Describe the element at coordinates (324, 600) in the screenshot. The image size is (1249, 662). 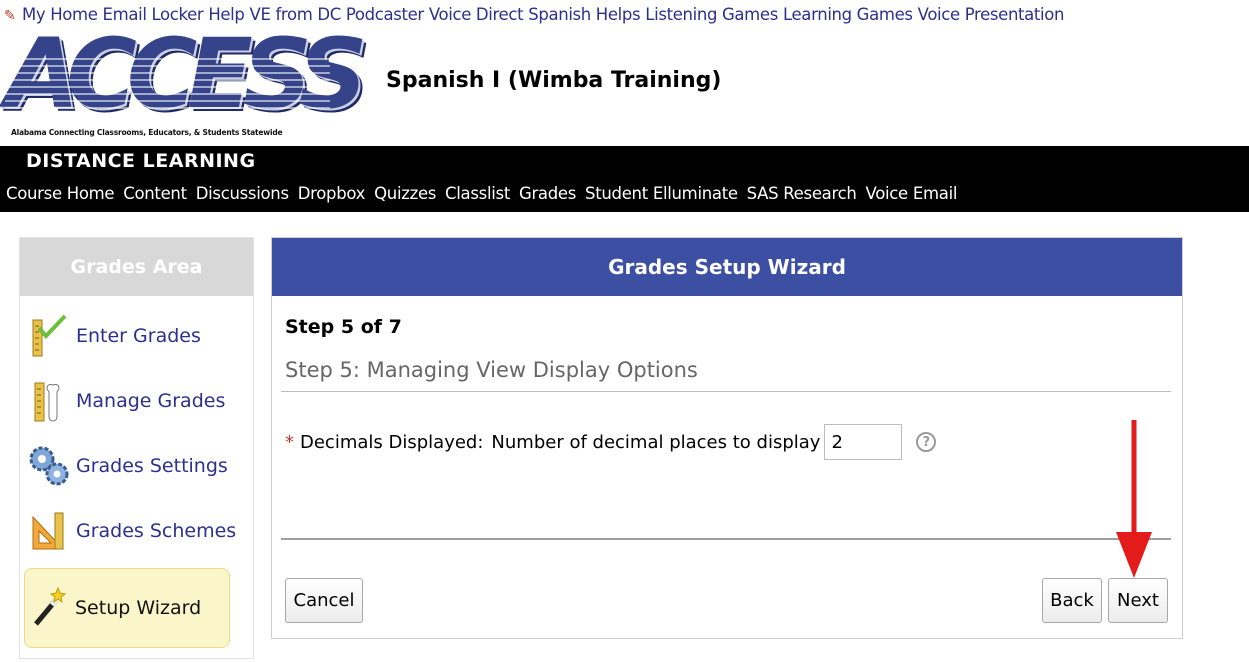
I see `cancel-button: Cancel` at that location.